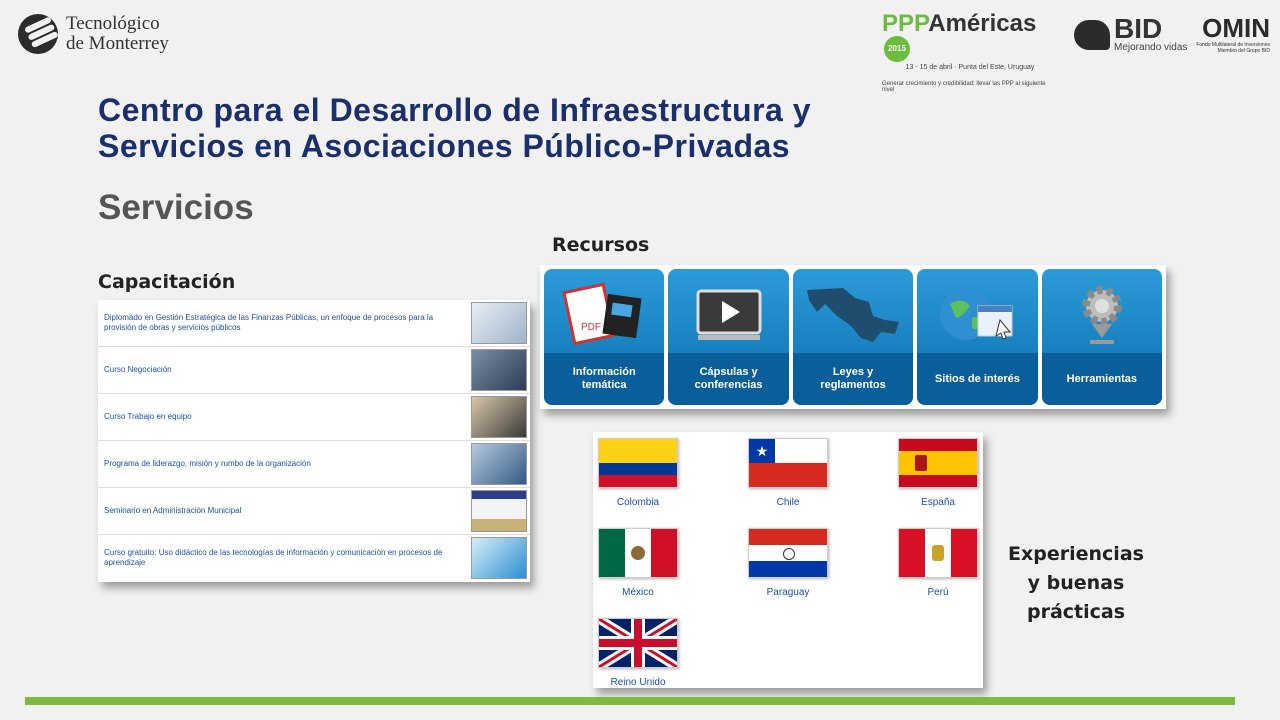  I want to click on chile-flag-icon: ★, so click(788, 463).